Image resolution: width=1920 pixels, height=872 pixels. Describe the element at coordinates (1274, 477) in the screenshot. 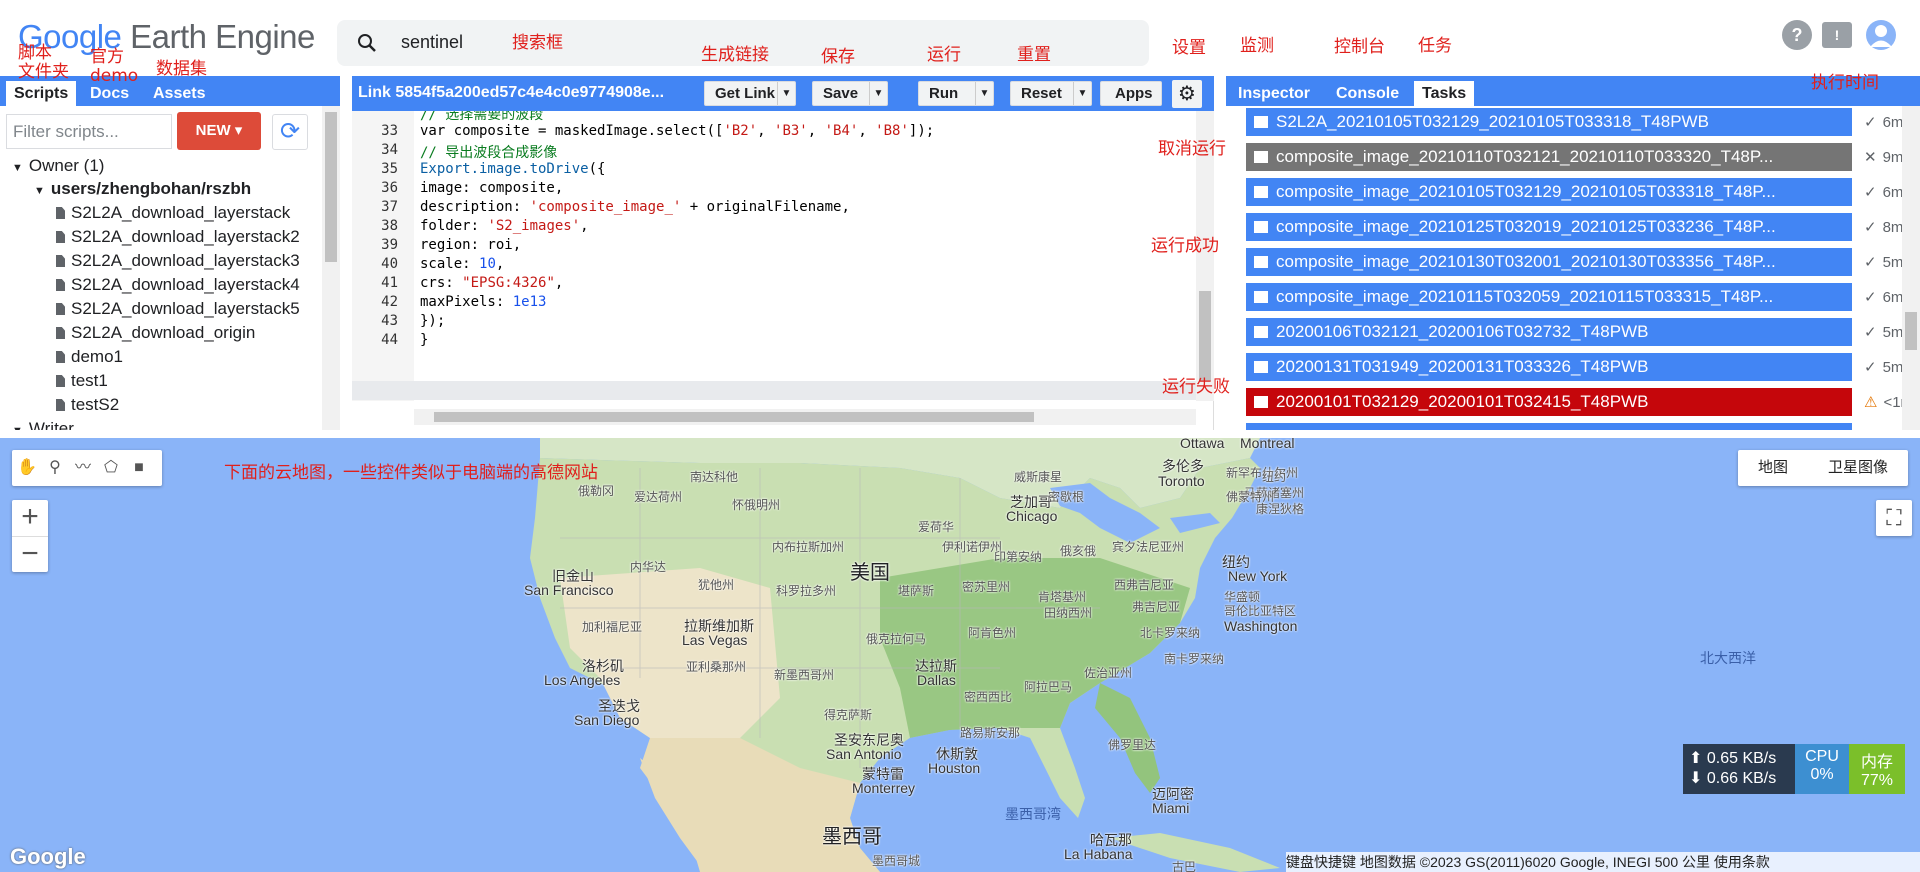

I see `map-state-label: 纽约` at that location.